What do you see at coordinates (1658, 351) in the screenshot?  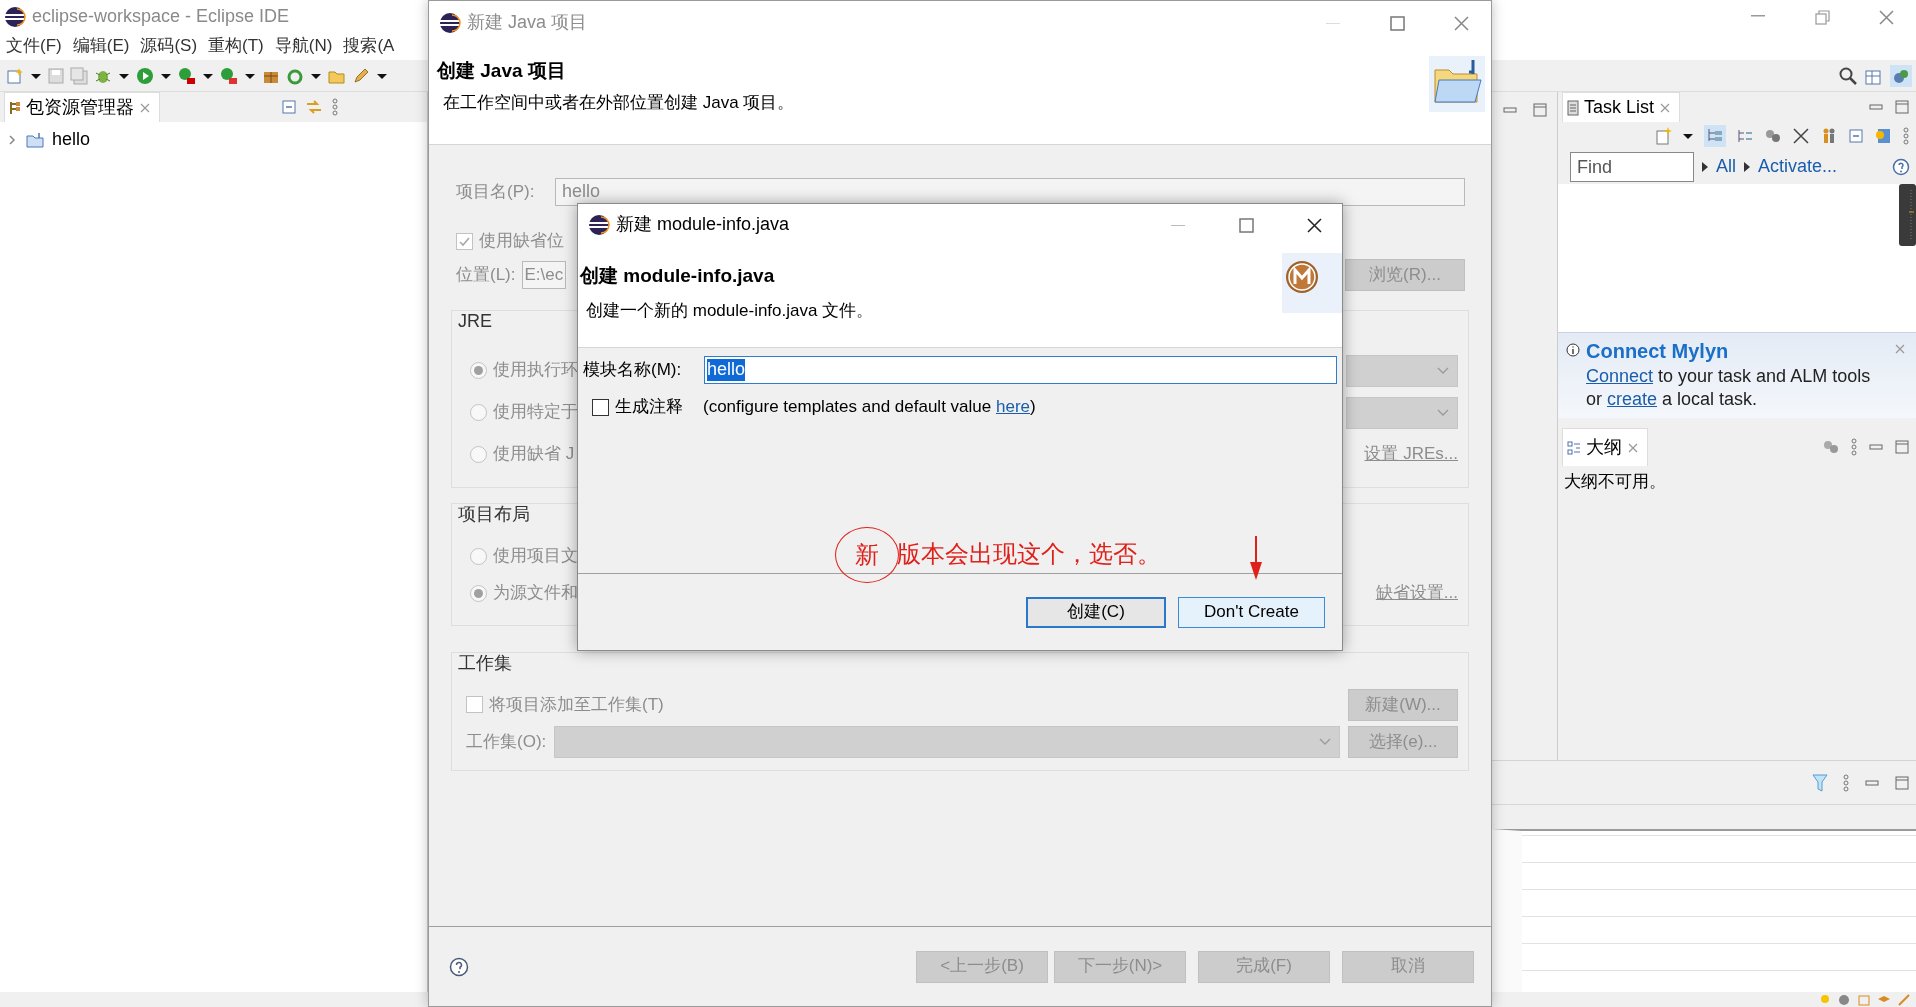 I see `banner-title: Connect Mylyn` at bounding box center [1658, 351].